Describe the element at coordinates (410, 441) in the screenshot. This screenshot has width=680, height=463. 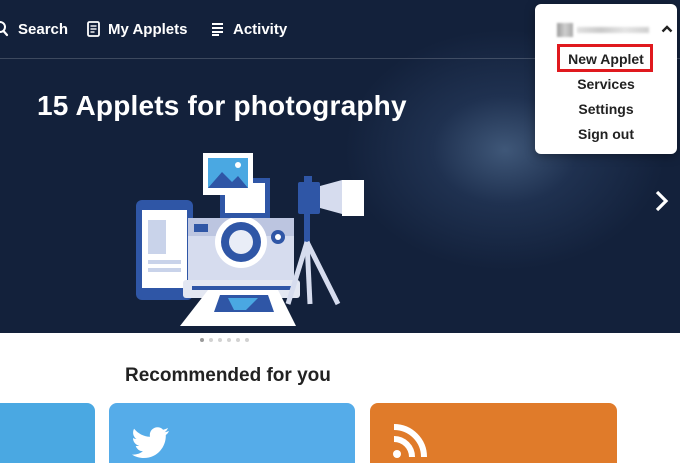
I see `rss-feed-icon` at that location.